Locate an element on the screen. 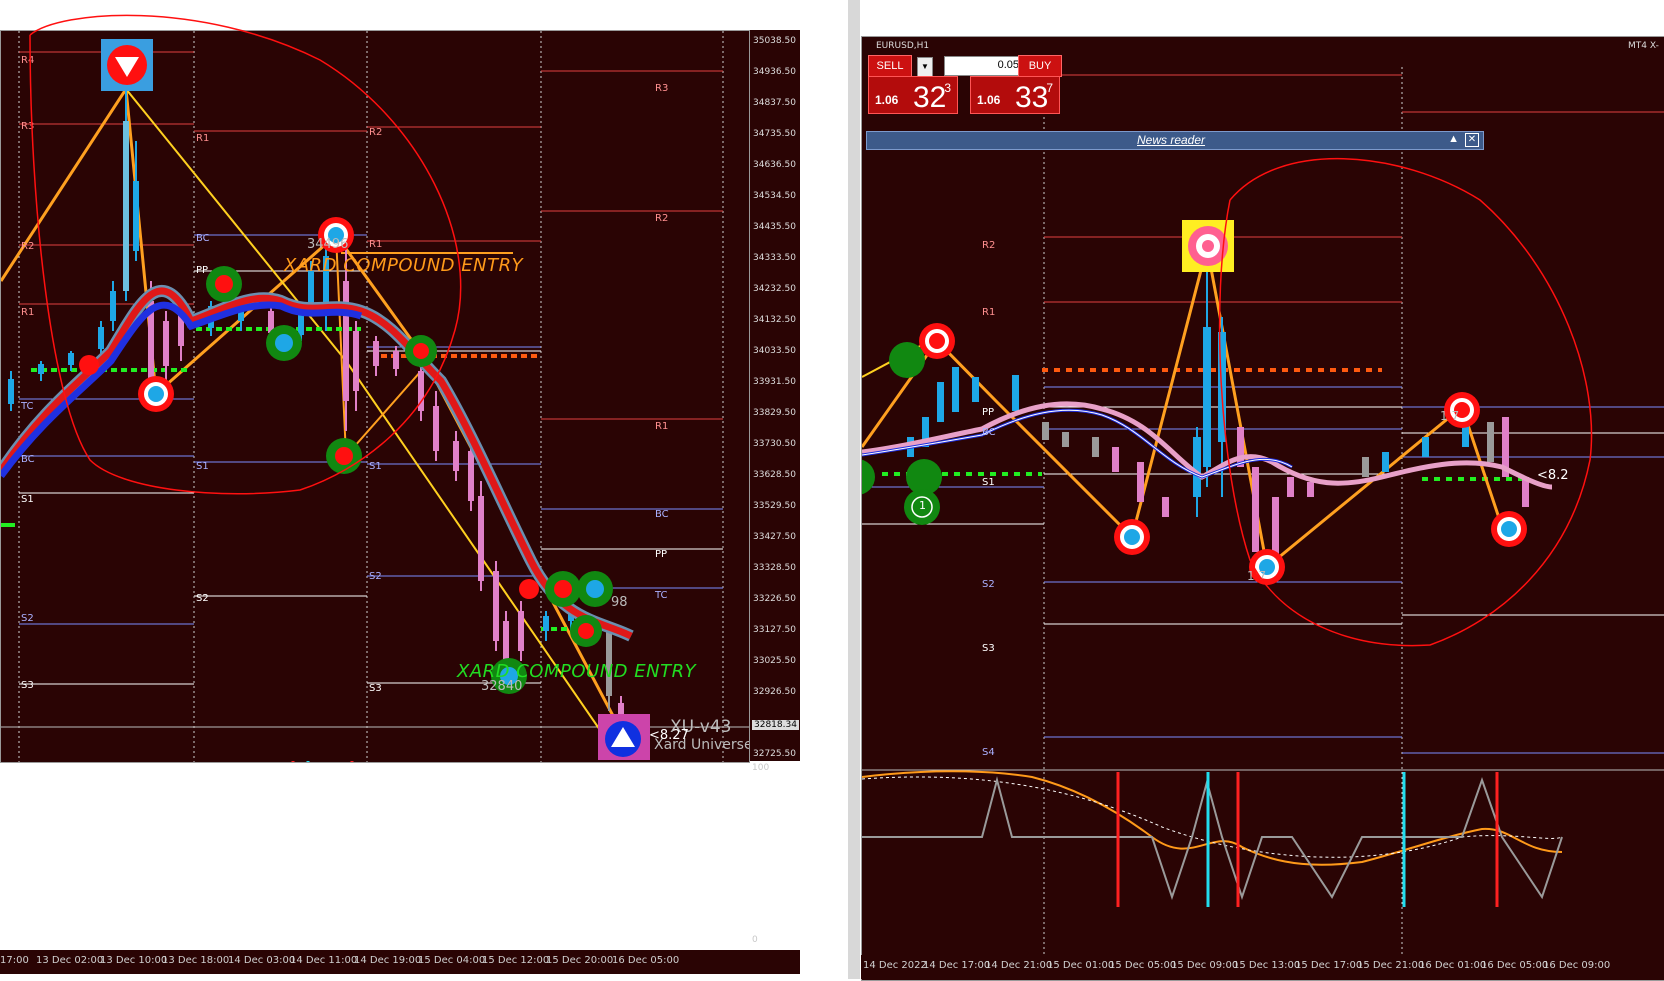  time-label: 15 Dec 12:00 is located at coordinates (516, 960).